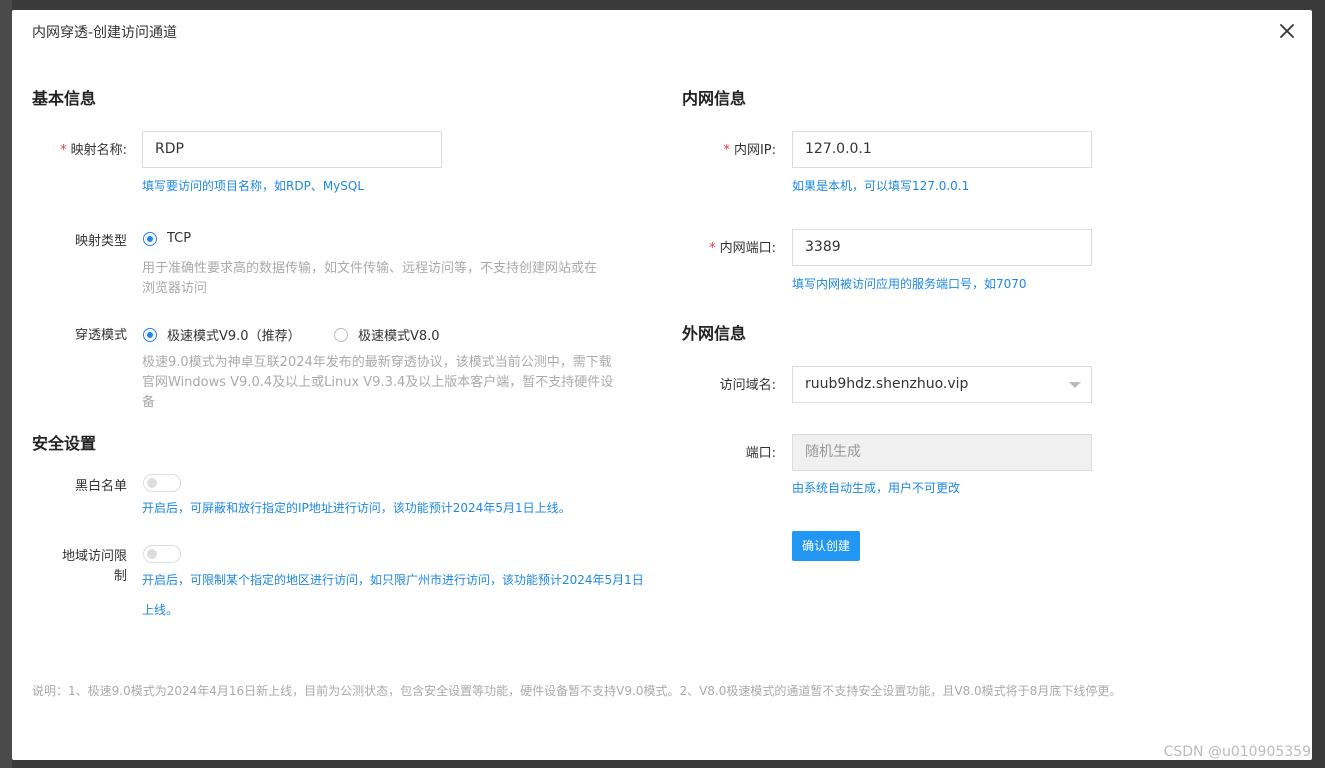  I want to click on radio-tcp-label: TCP, so click(179, 238).